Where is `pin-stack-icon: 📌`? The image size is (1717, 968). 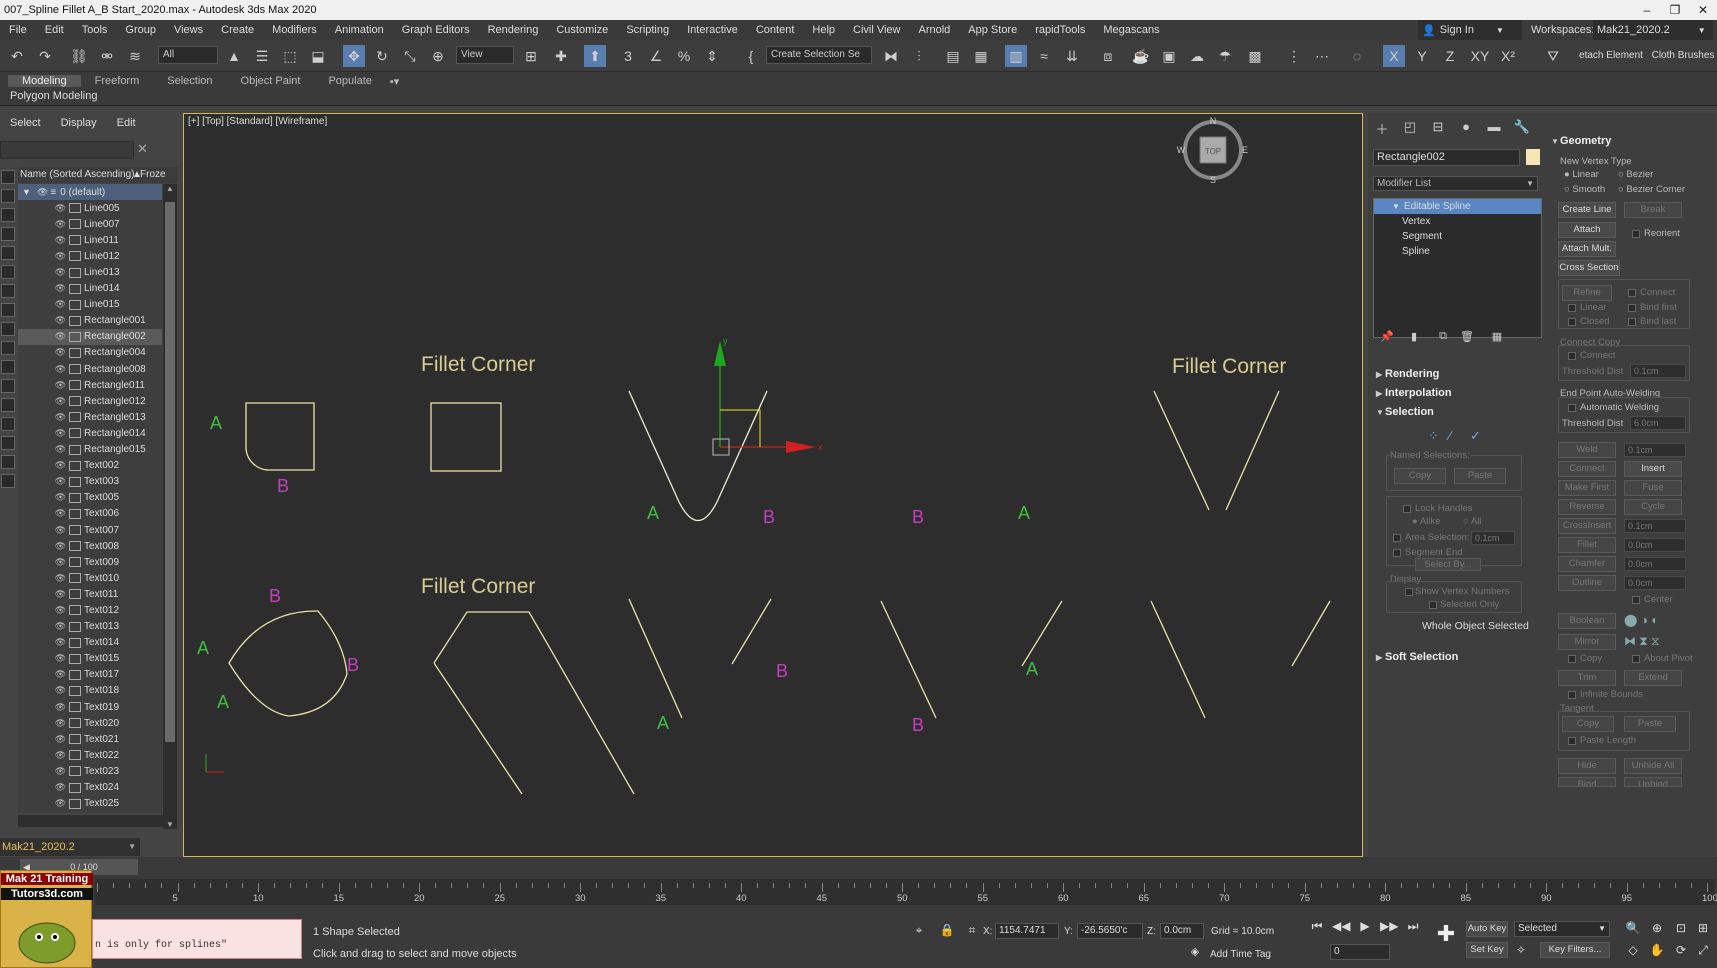
pin-stack-icon: 📌 is located at coordinates (1387, 338).